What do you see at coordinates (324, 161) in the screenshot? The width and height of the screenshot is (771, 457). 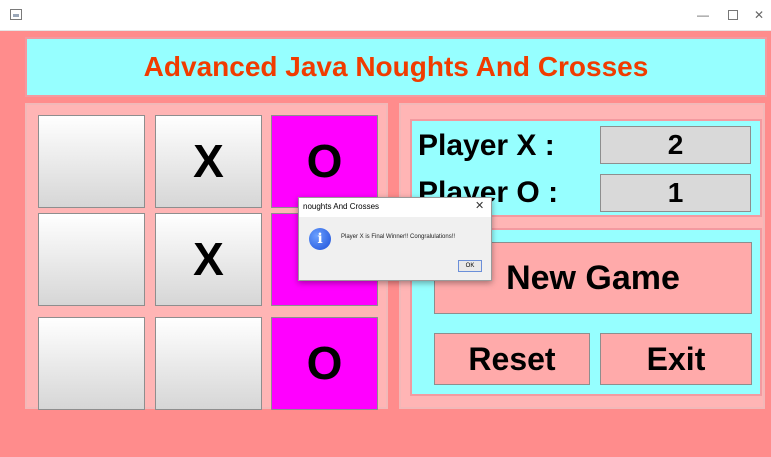 I see `board-cell-3: O` at bounding box center [324, 161].